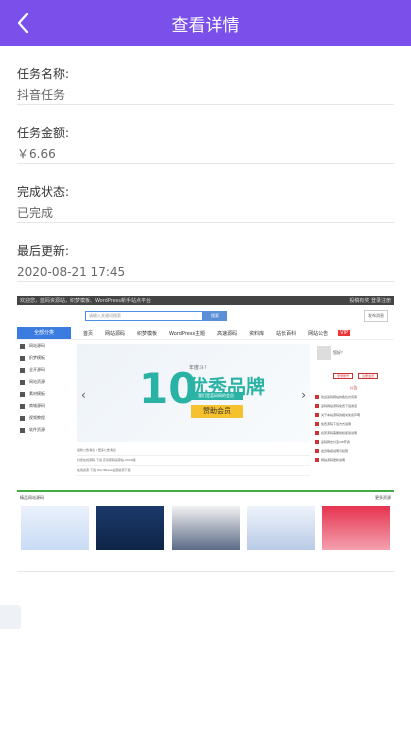 The height and width of the screenshot is (731, 411). I want to click on shot-news-item: 免费源码下载方式说明, so click(353, 424).